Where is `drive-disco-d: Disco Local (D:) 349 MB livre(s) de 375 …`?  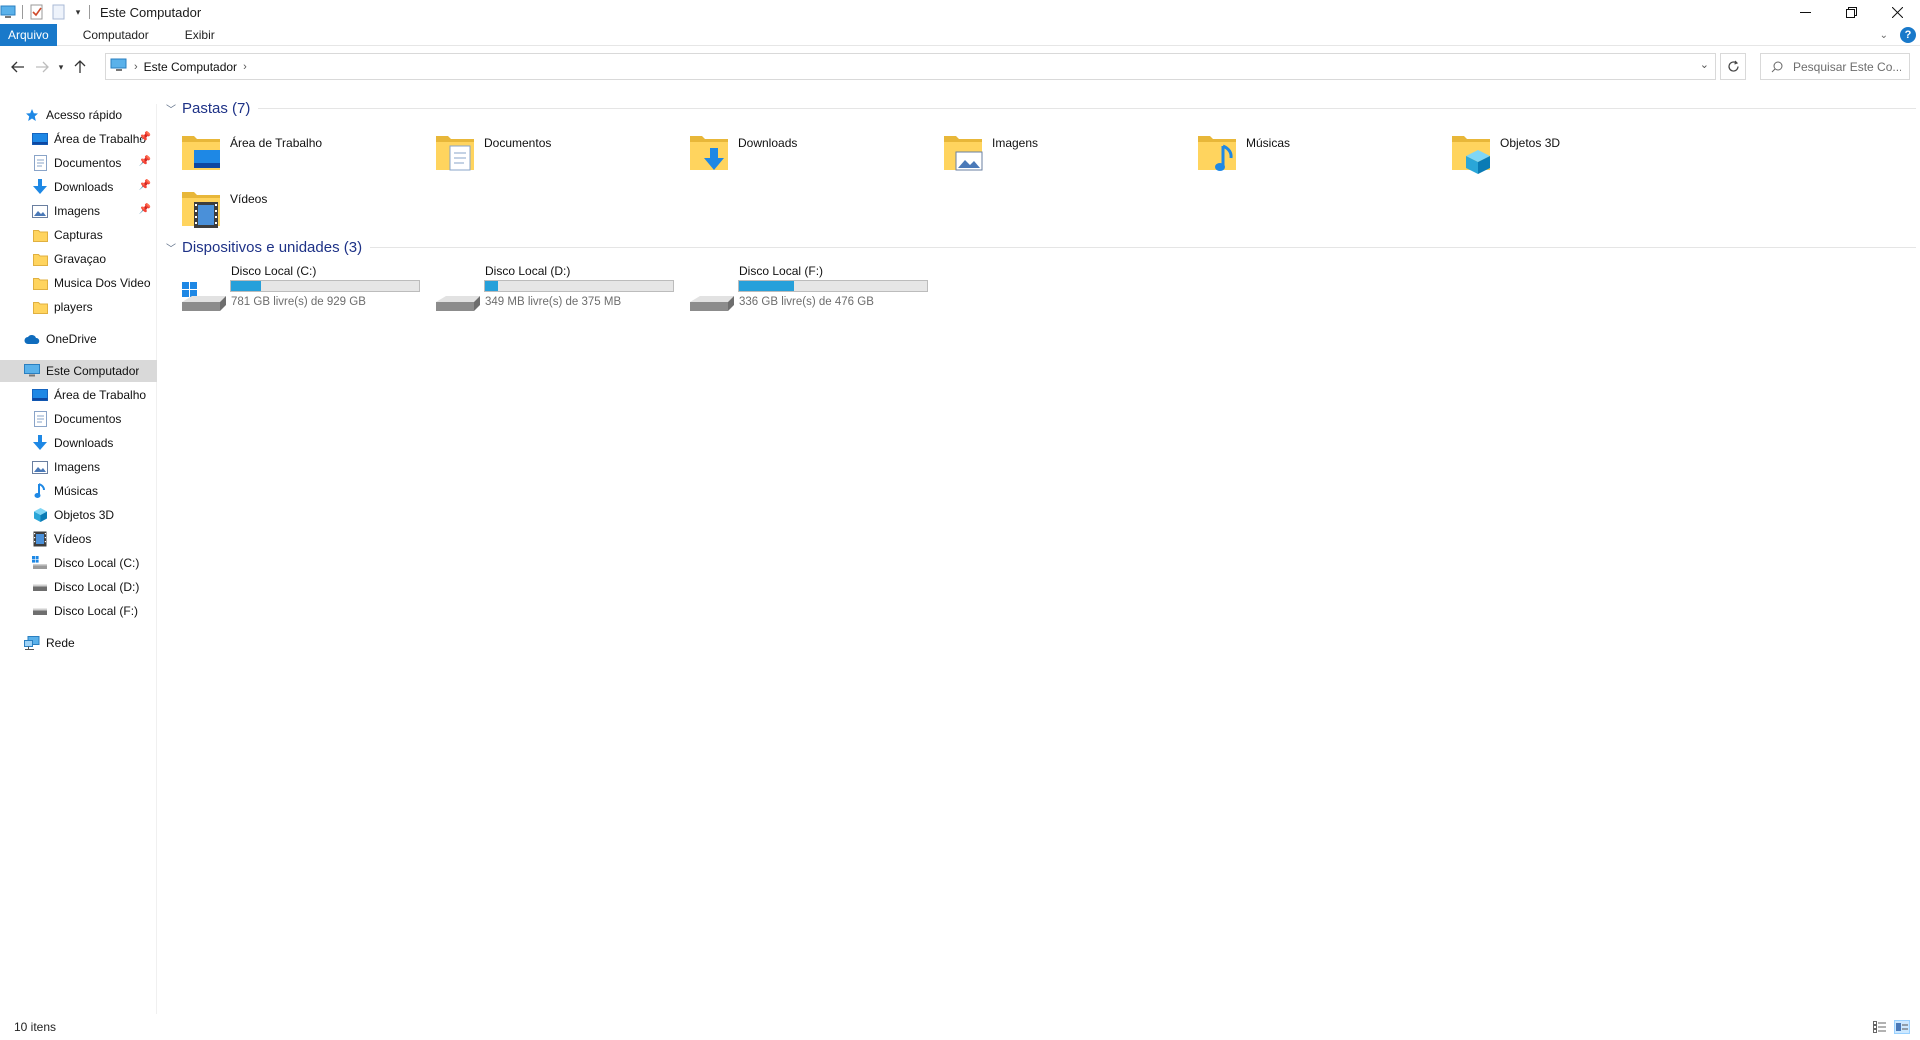
drive-disco-d: Disco Local (D:) 349 MB livre(s) de 375 … is located at coordinates (543, 289).